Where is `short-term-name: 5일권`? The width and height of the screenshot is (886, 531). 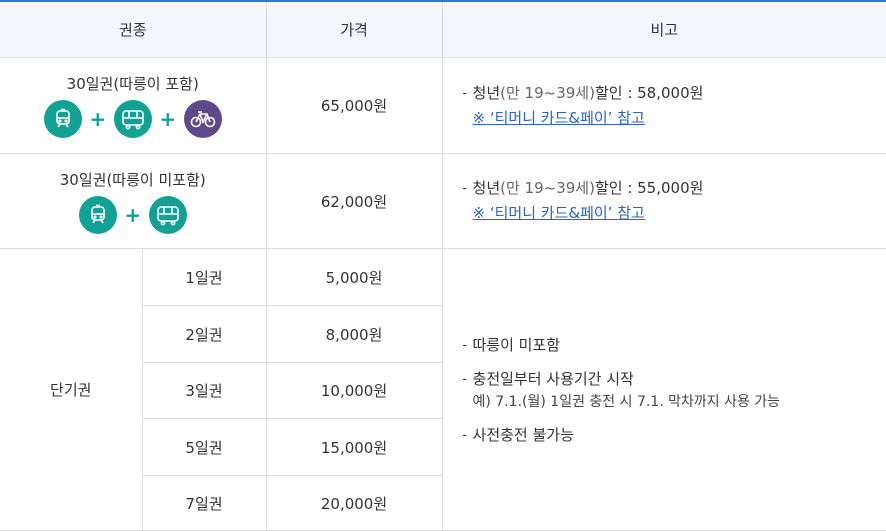 short-term-name: 5일권 is located at coordinates (204, 447).